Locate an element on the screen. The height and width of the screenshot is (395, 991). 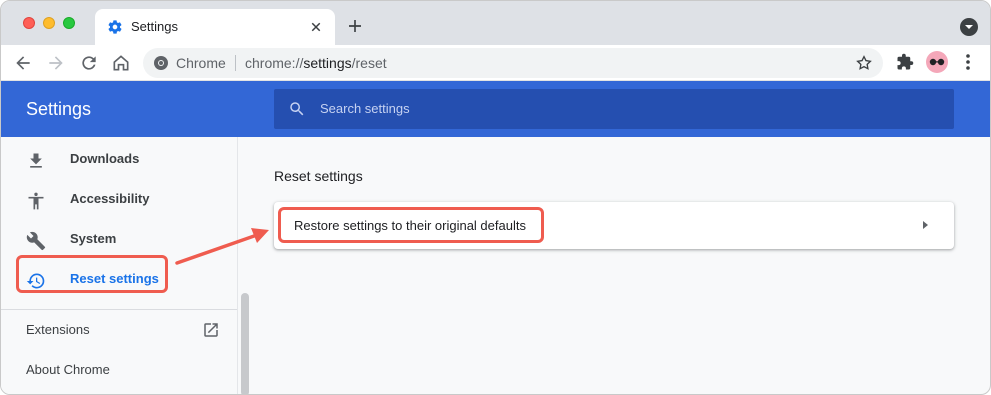
close-window-button is located at coordinates (29, 23).